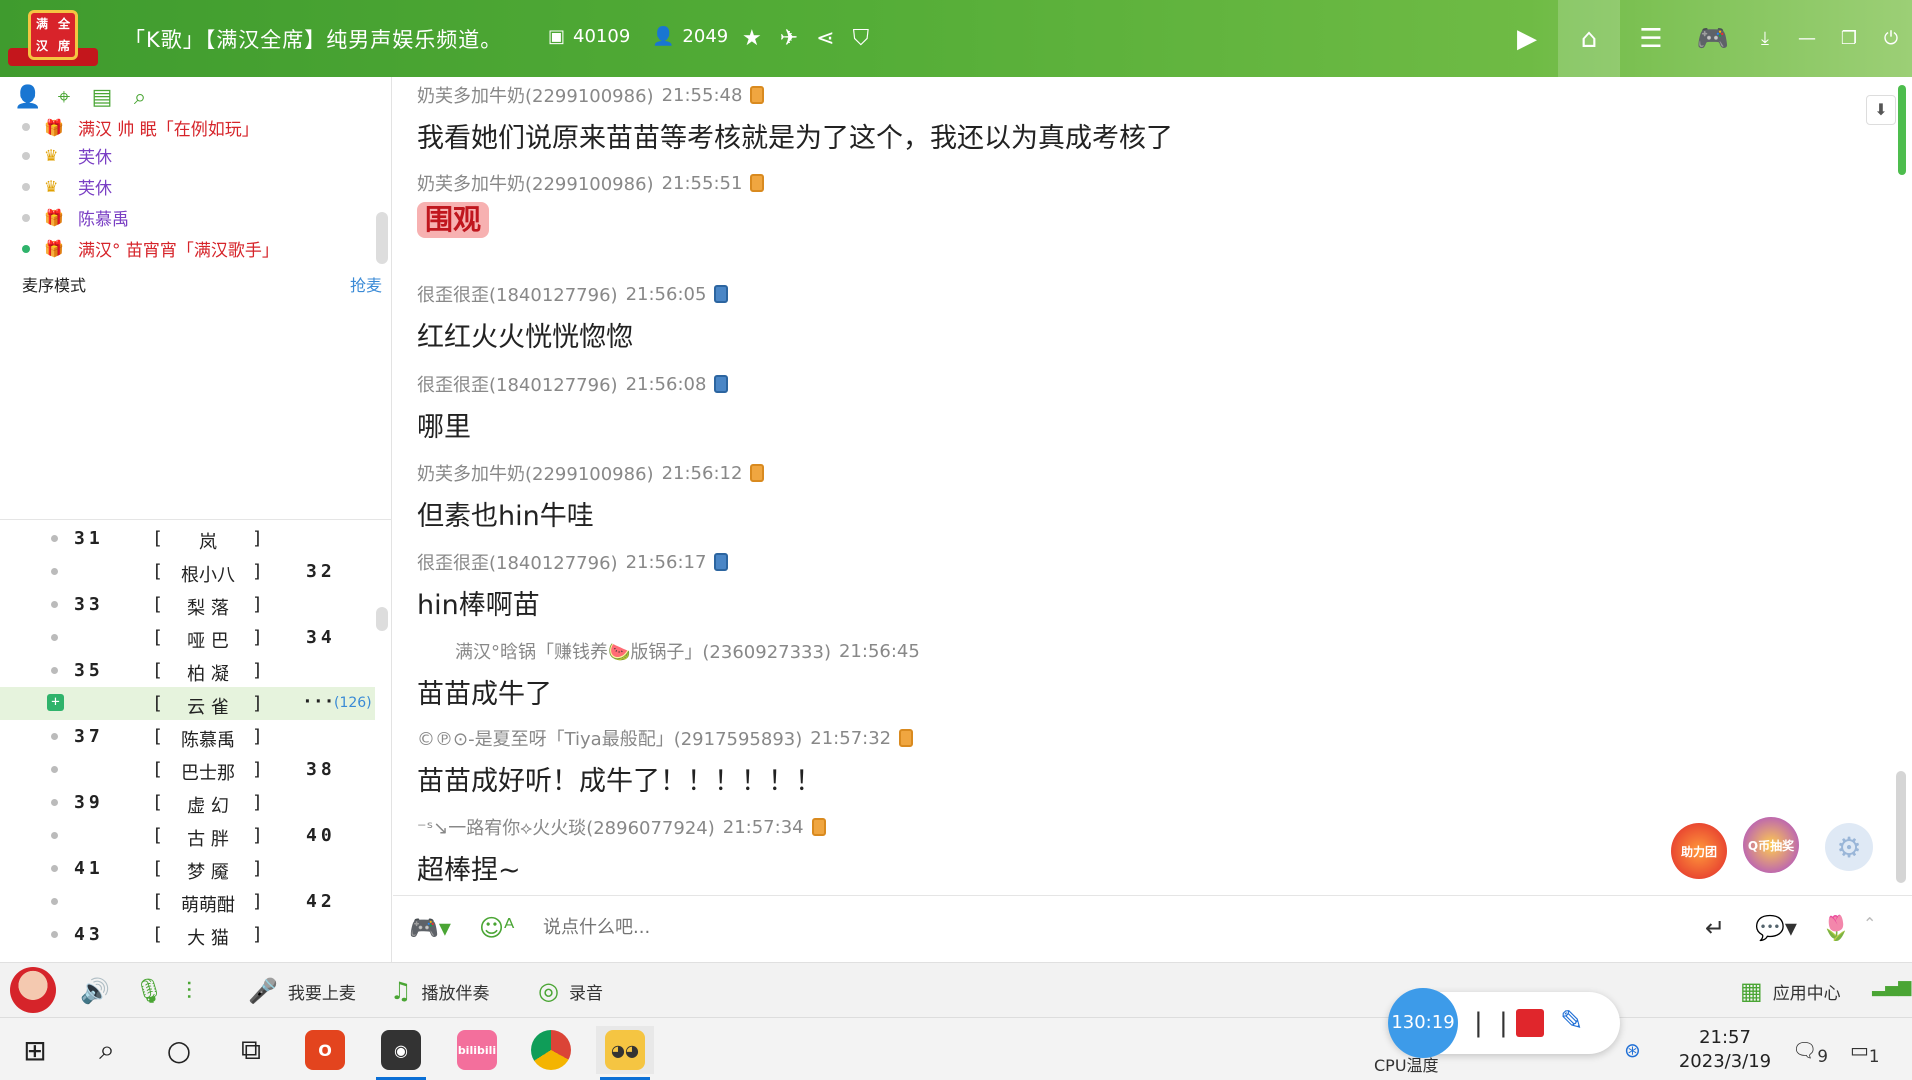  Describe the element at coordinates (752, 38) in the screenshot. I see `star-icon: ★` at that location.